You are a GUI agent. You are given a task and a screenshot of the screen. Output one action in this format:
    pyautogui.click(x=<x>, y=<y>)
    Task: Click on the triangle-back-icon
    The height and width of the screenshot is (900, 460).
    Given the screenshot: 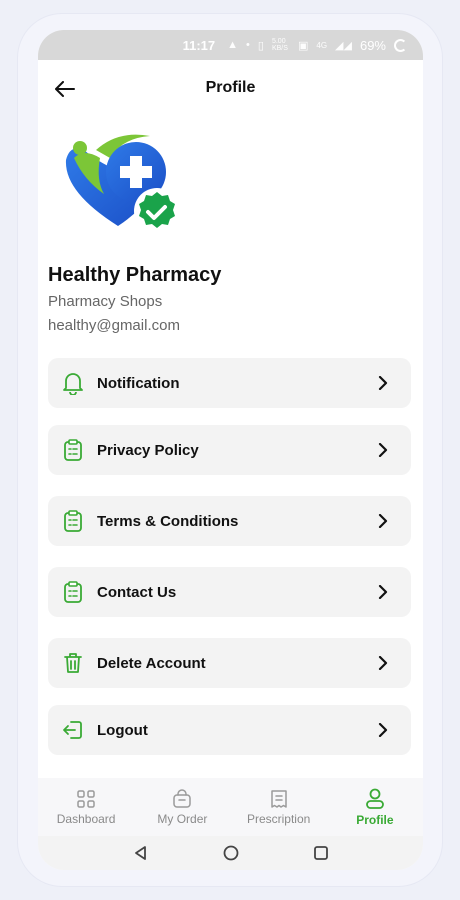 What is the action you would take?
    pyautogui.click(x=140, y=853)
    